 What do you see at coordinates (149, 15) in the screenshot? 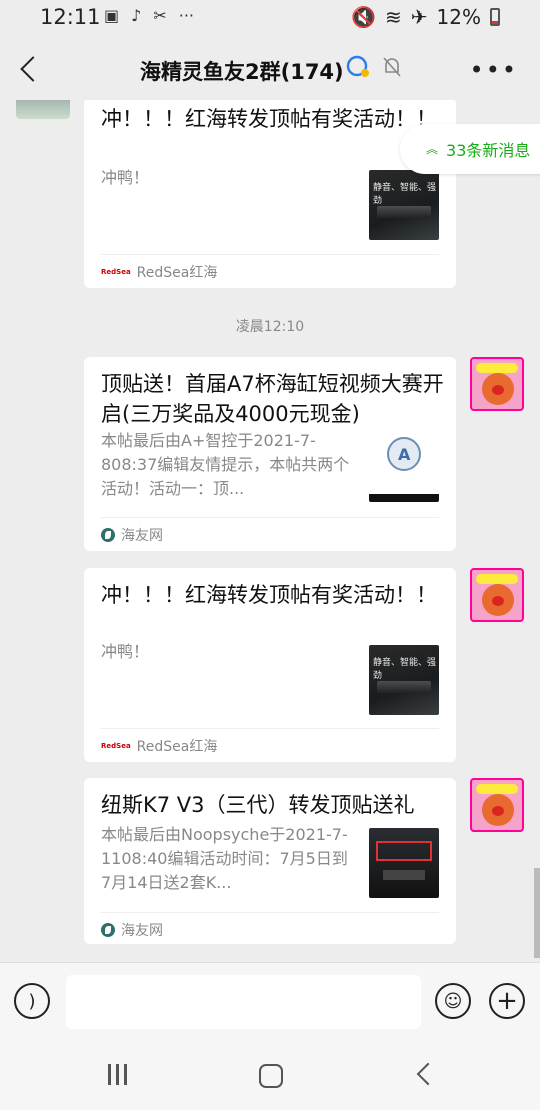
I see `notification-icons: ▣ ♪ ✂ ···` at bounding box center [149, 15].